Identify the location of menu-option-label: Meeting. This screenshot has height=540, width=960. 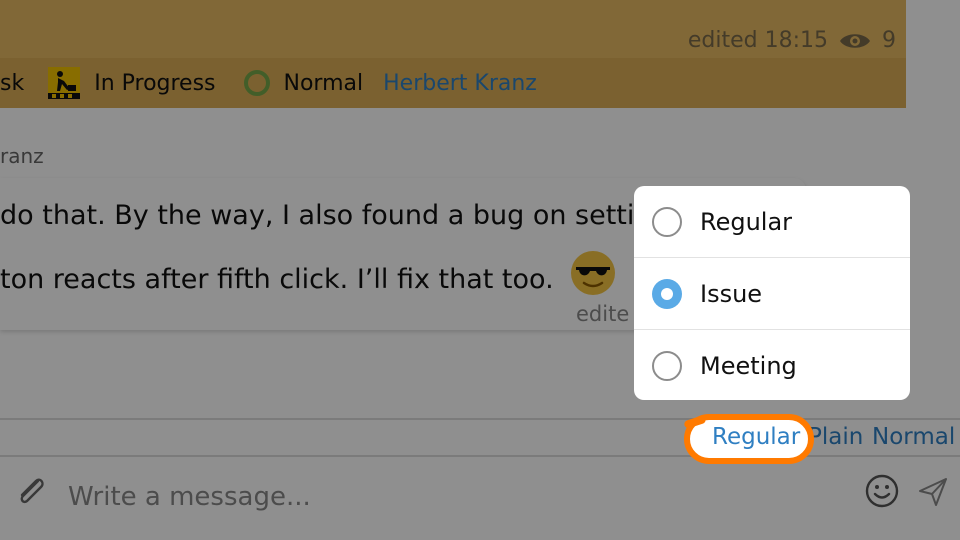
(748, 365).